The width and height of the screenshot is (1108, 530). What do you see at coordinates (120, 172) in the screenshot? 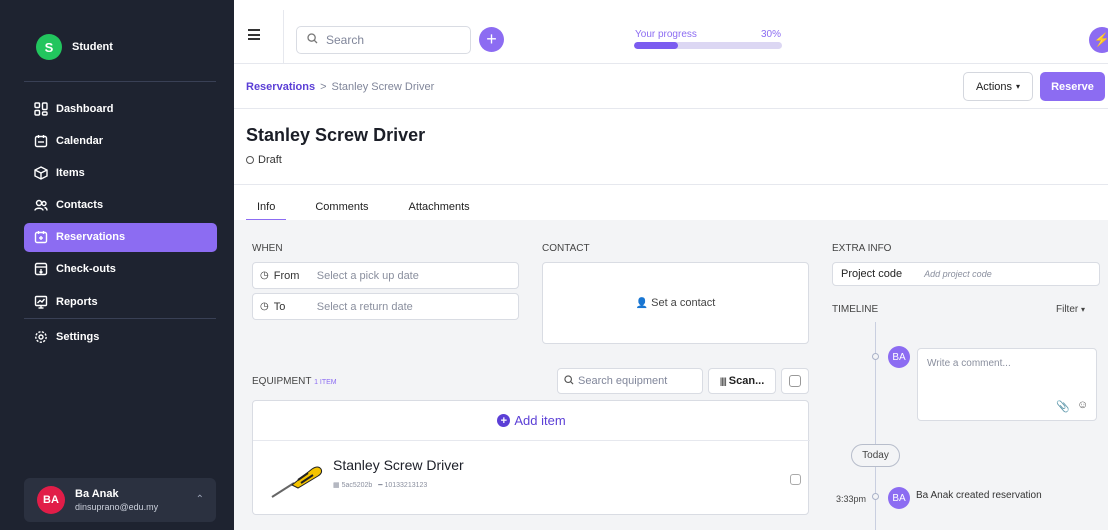
I see `sidebar-item-items: Items` at bounding box center [120, 172].